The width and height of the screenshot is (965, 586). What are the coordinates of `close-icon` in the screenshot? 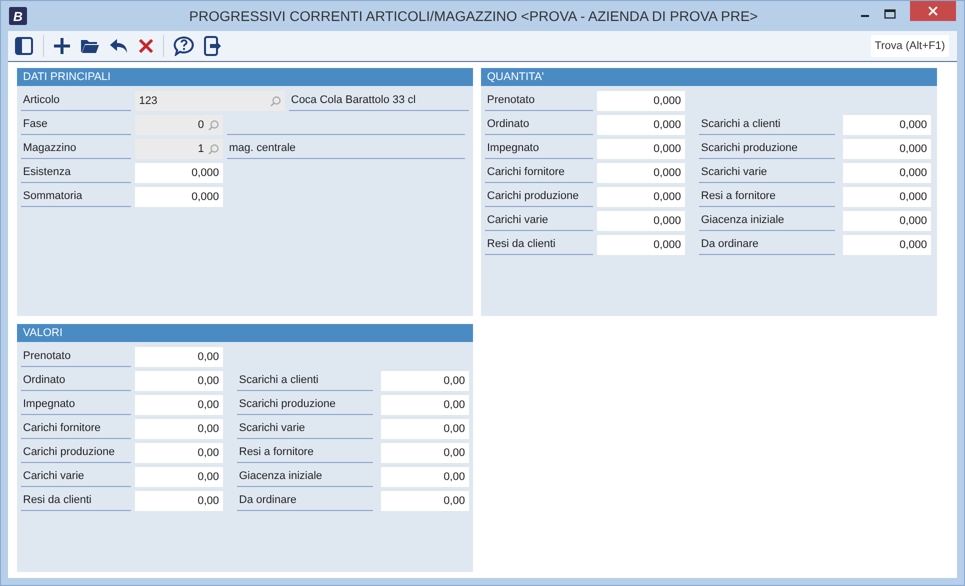 It's located at (933, 11).